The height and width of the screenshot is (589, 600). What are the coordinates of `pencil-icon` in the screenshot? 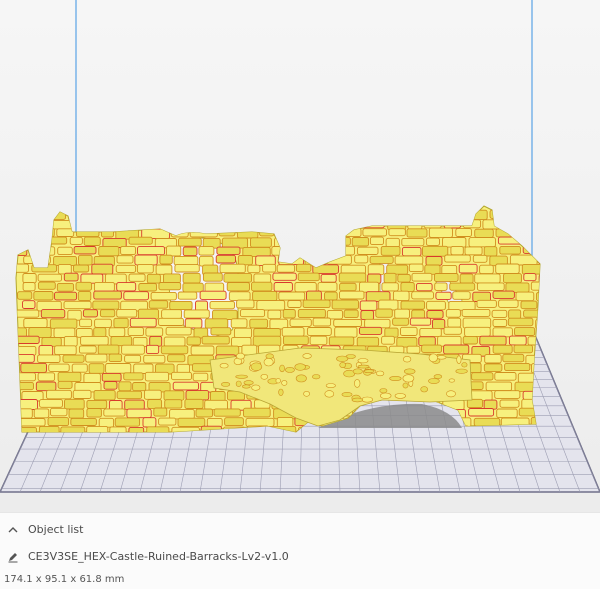 It's located at (13, 557).